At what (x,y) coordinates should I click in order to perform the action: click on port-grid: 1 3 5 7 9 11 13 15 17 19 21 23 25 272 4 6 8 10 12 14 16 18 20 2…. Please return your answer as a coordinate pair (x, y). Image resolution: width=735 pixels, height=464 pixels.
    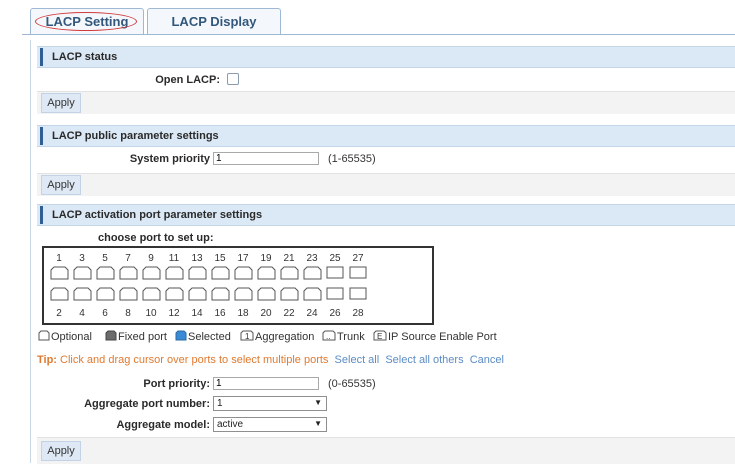
    Looking at the image, I should click on (208, 286).